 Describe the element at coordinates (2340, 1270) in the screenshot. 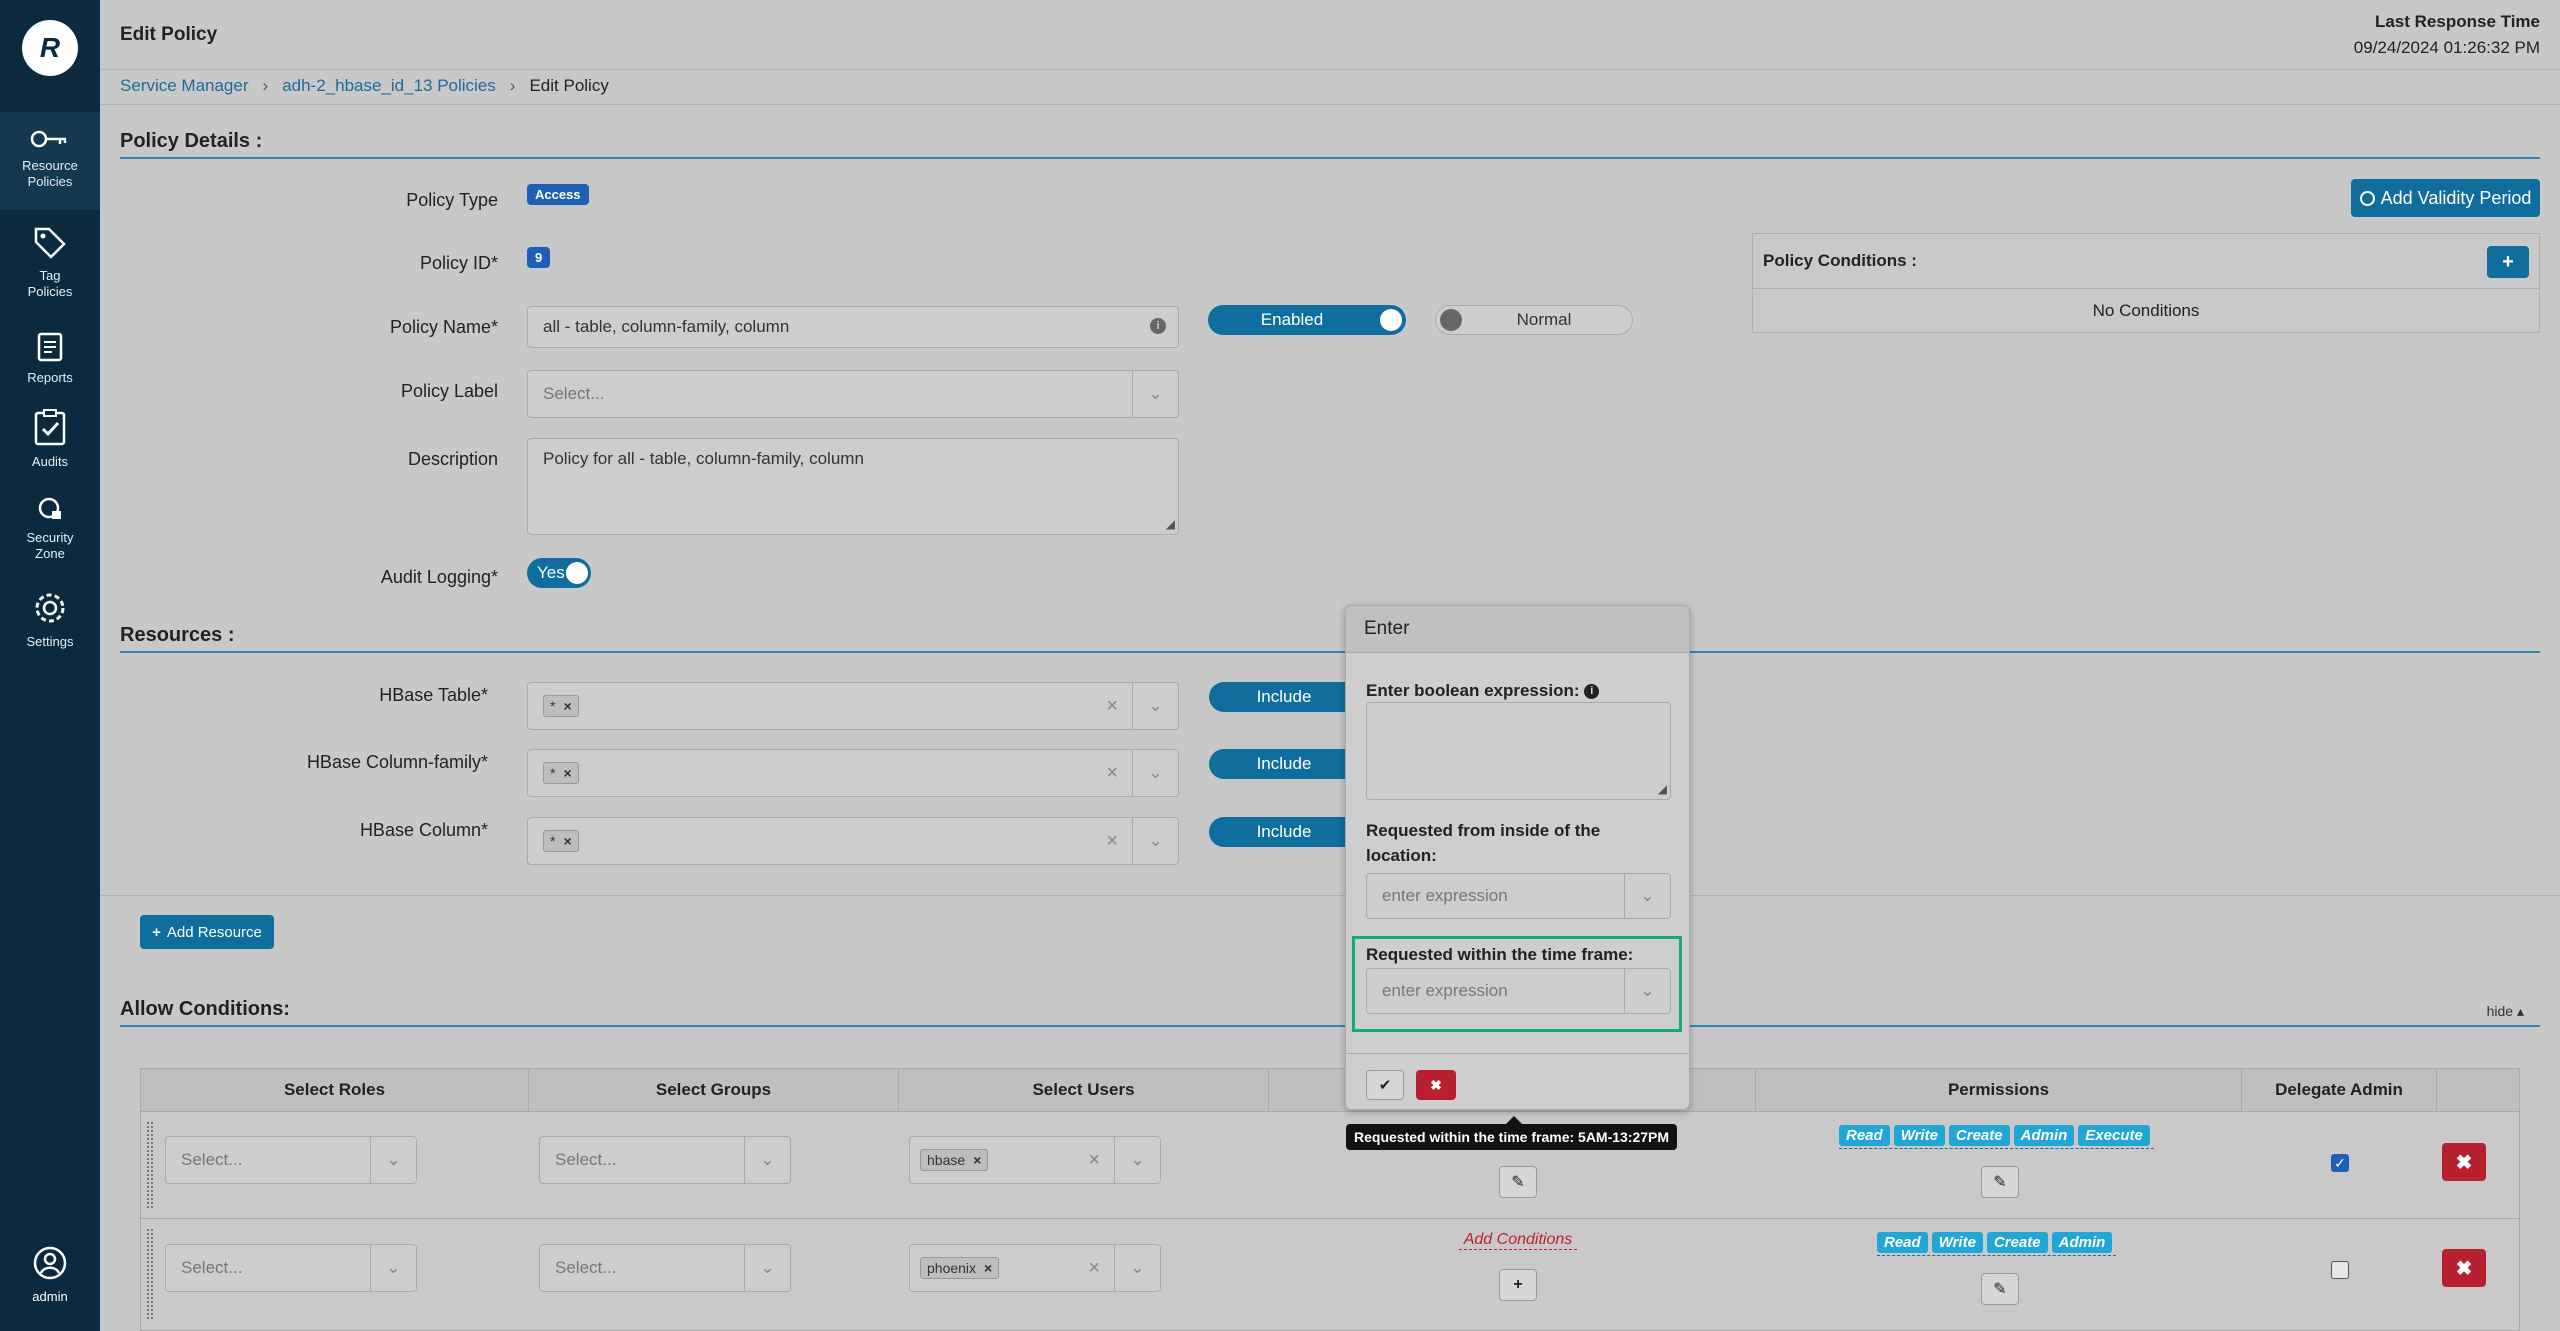

I see `delegate-admin-checkbox` at that location.